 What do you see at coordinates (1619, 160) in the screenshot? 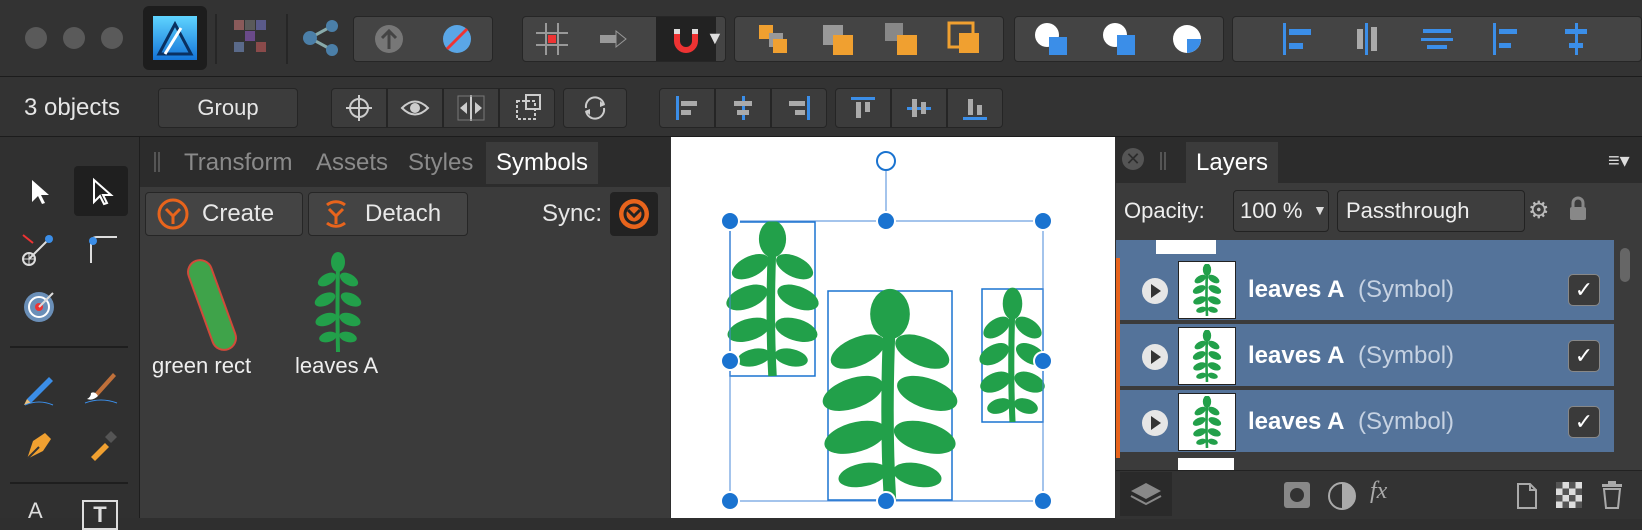
I see `panel-menu-icon: ≡▾` at bounding box center [1619, 160].